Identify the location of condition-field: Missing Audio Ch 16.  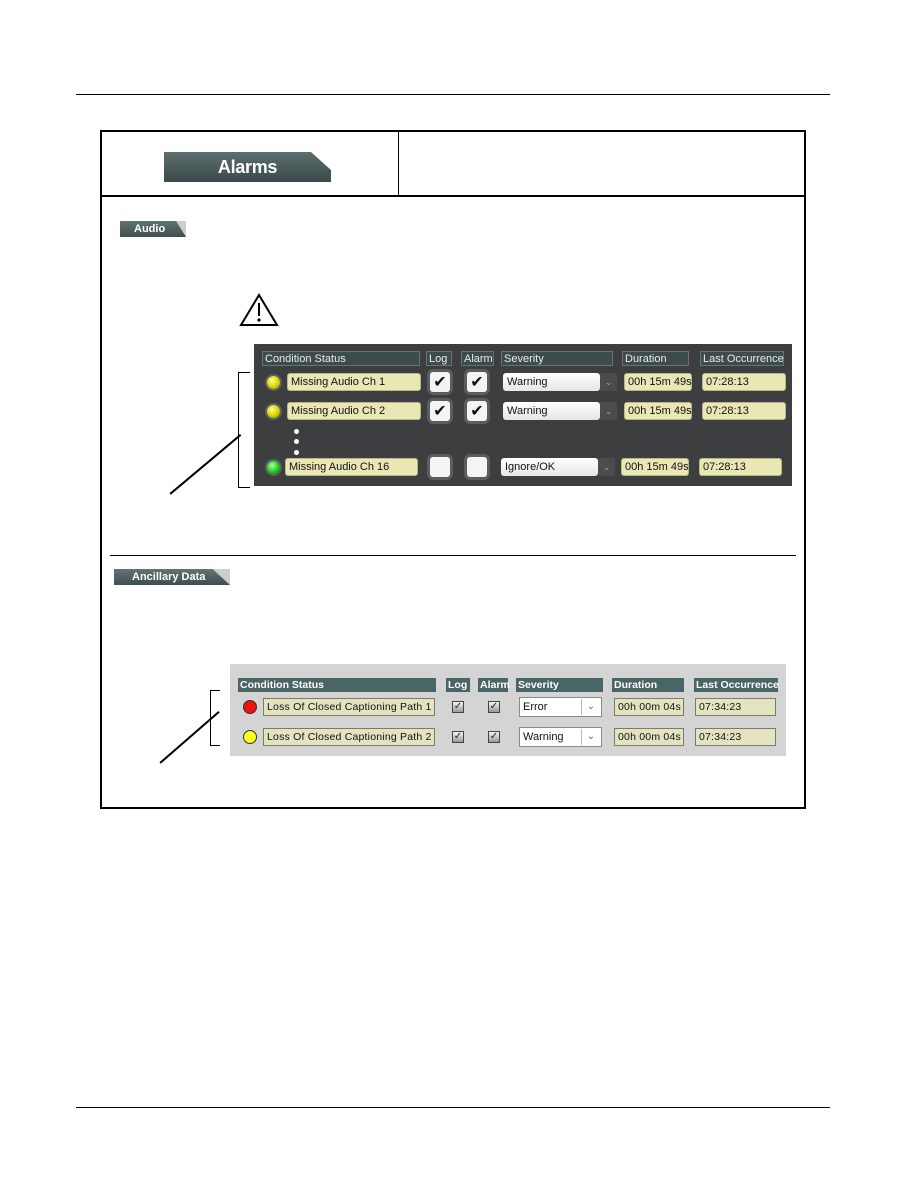
(351, 467).